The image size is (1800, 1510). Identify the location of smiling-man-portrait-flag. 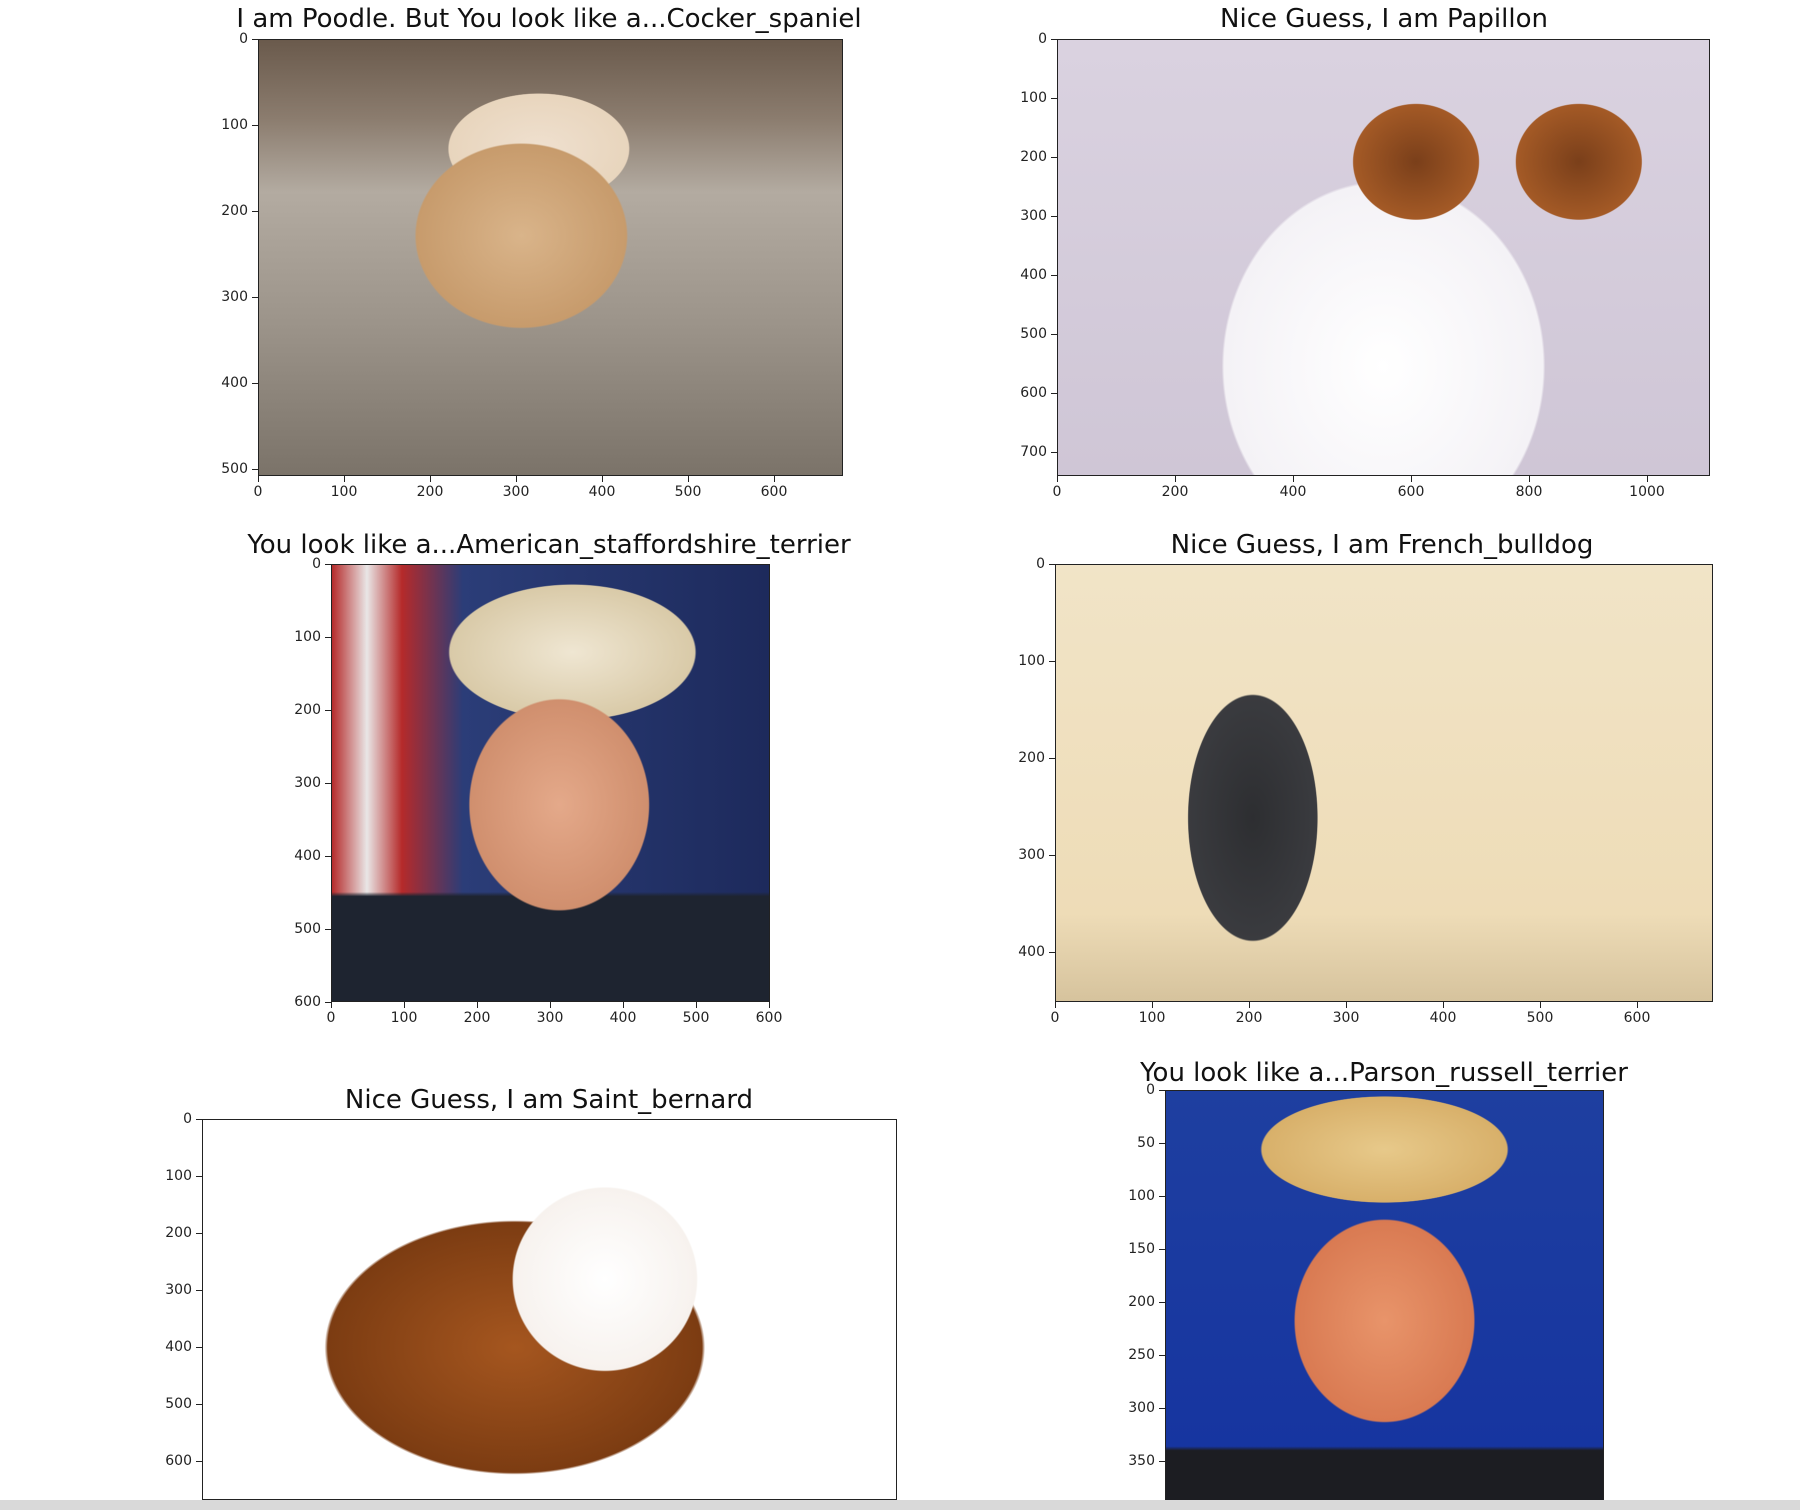
(550, 783).